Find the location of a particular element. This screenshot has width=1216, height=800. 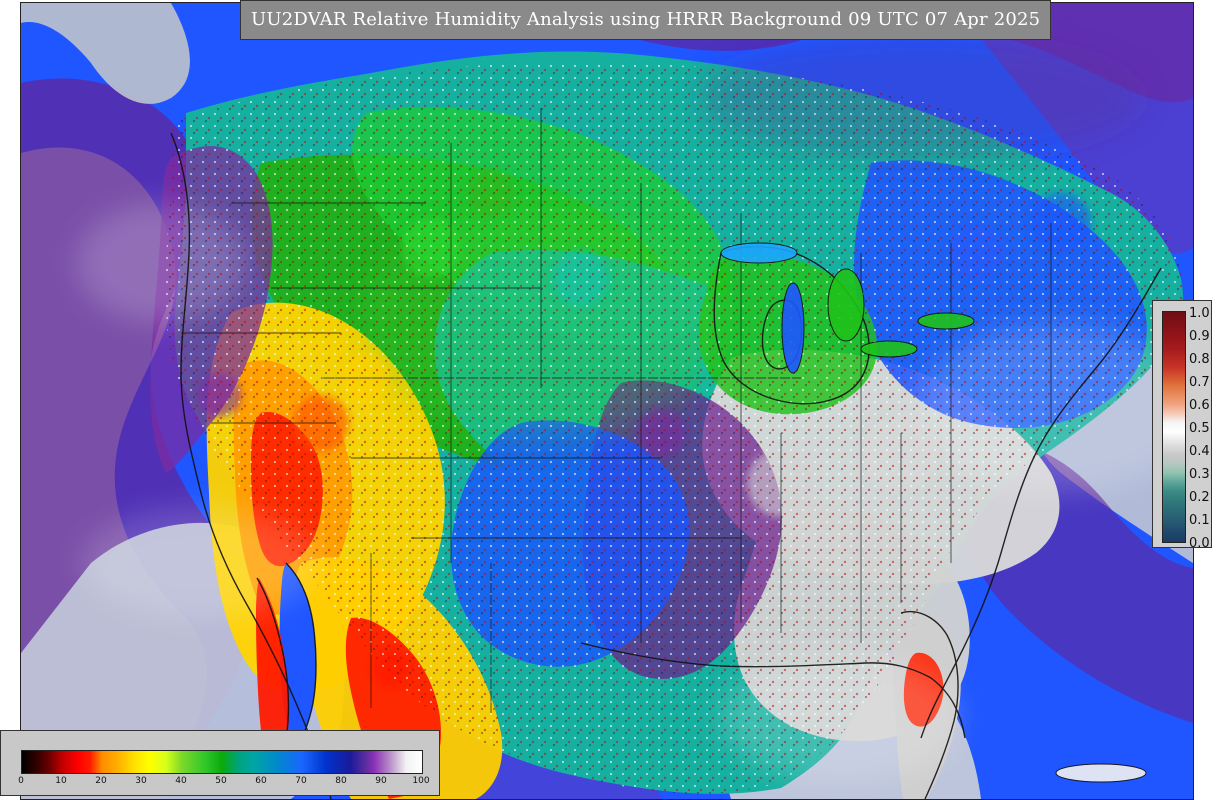

bottom-colorbar: 0 10 20 30 40 50 60 70 80 90 100 is located at coordinates (220, 763).